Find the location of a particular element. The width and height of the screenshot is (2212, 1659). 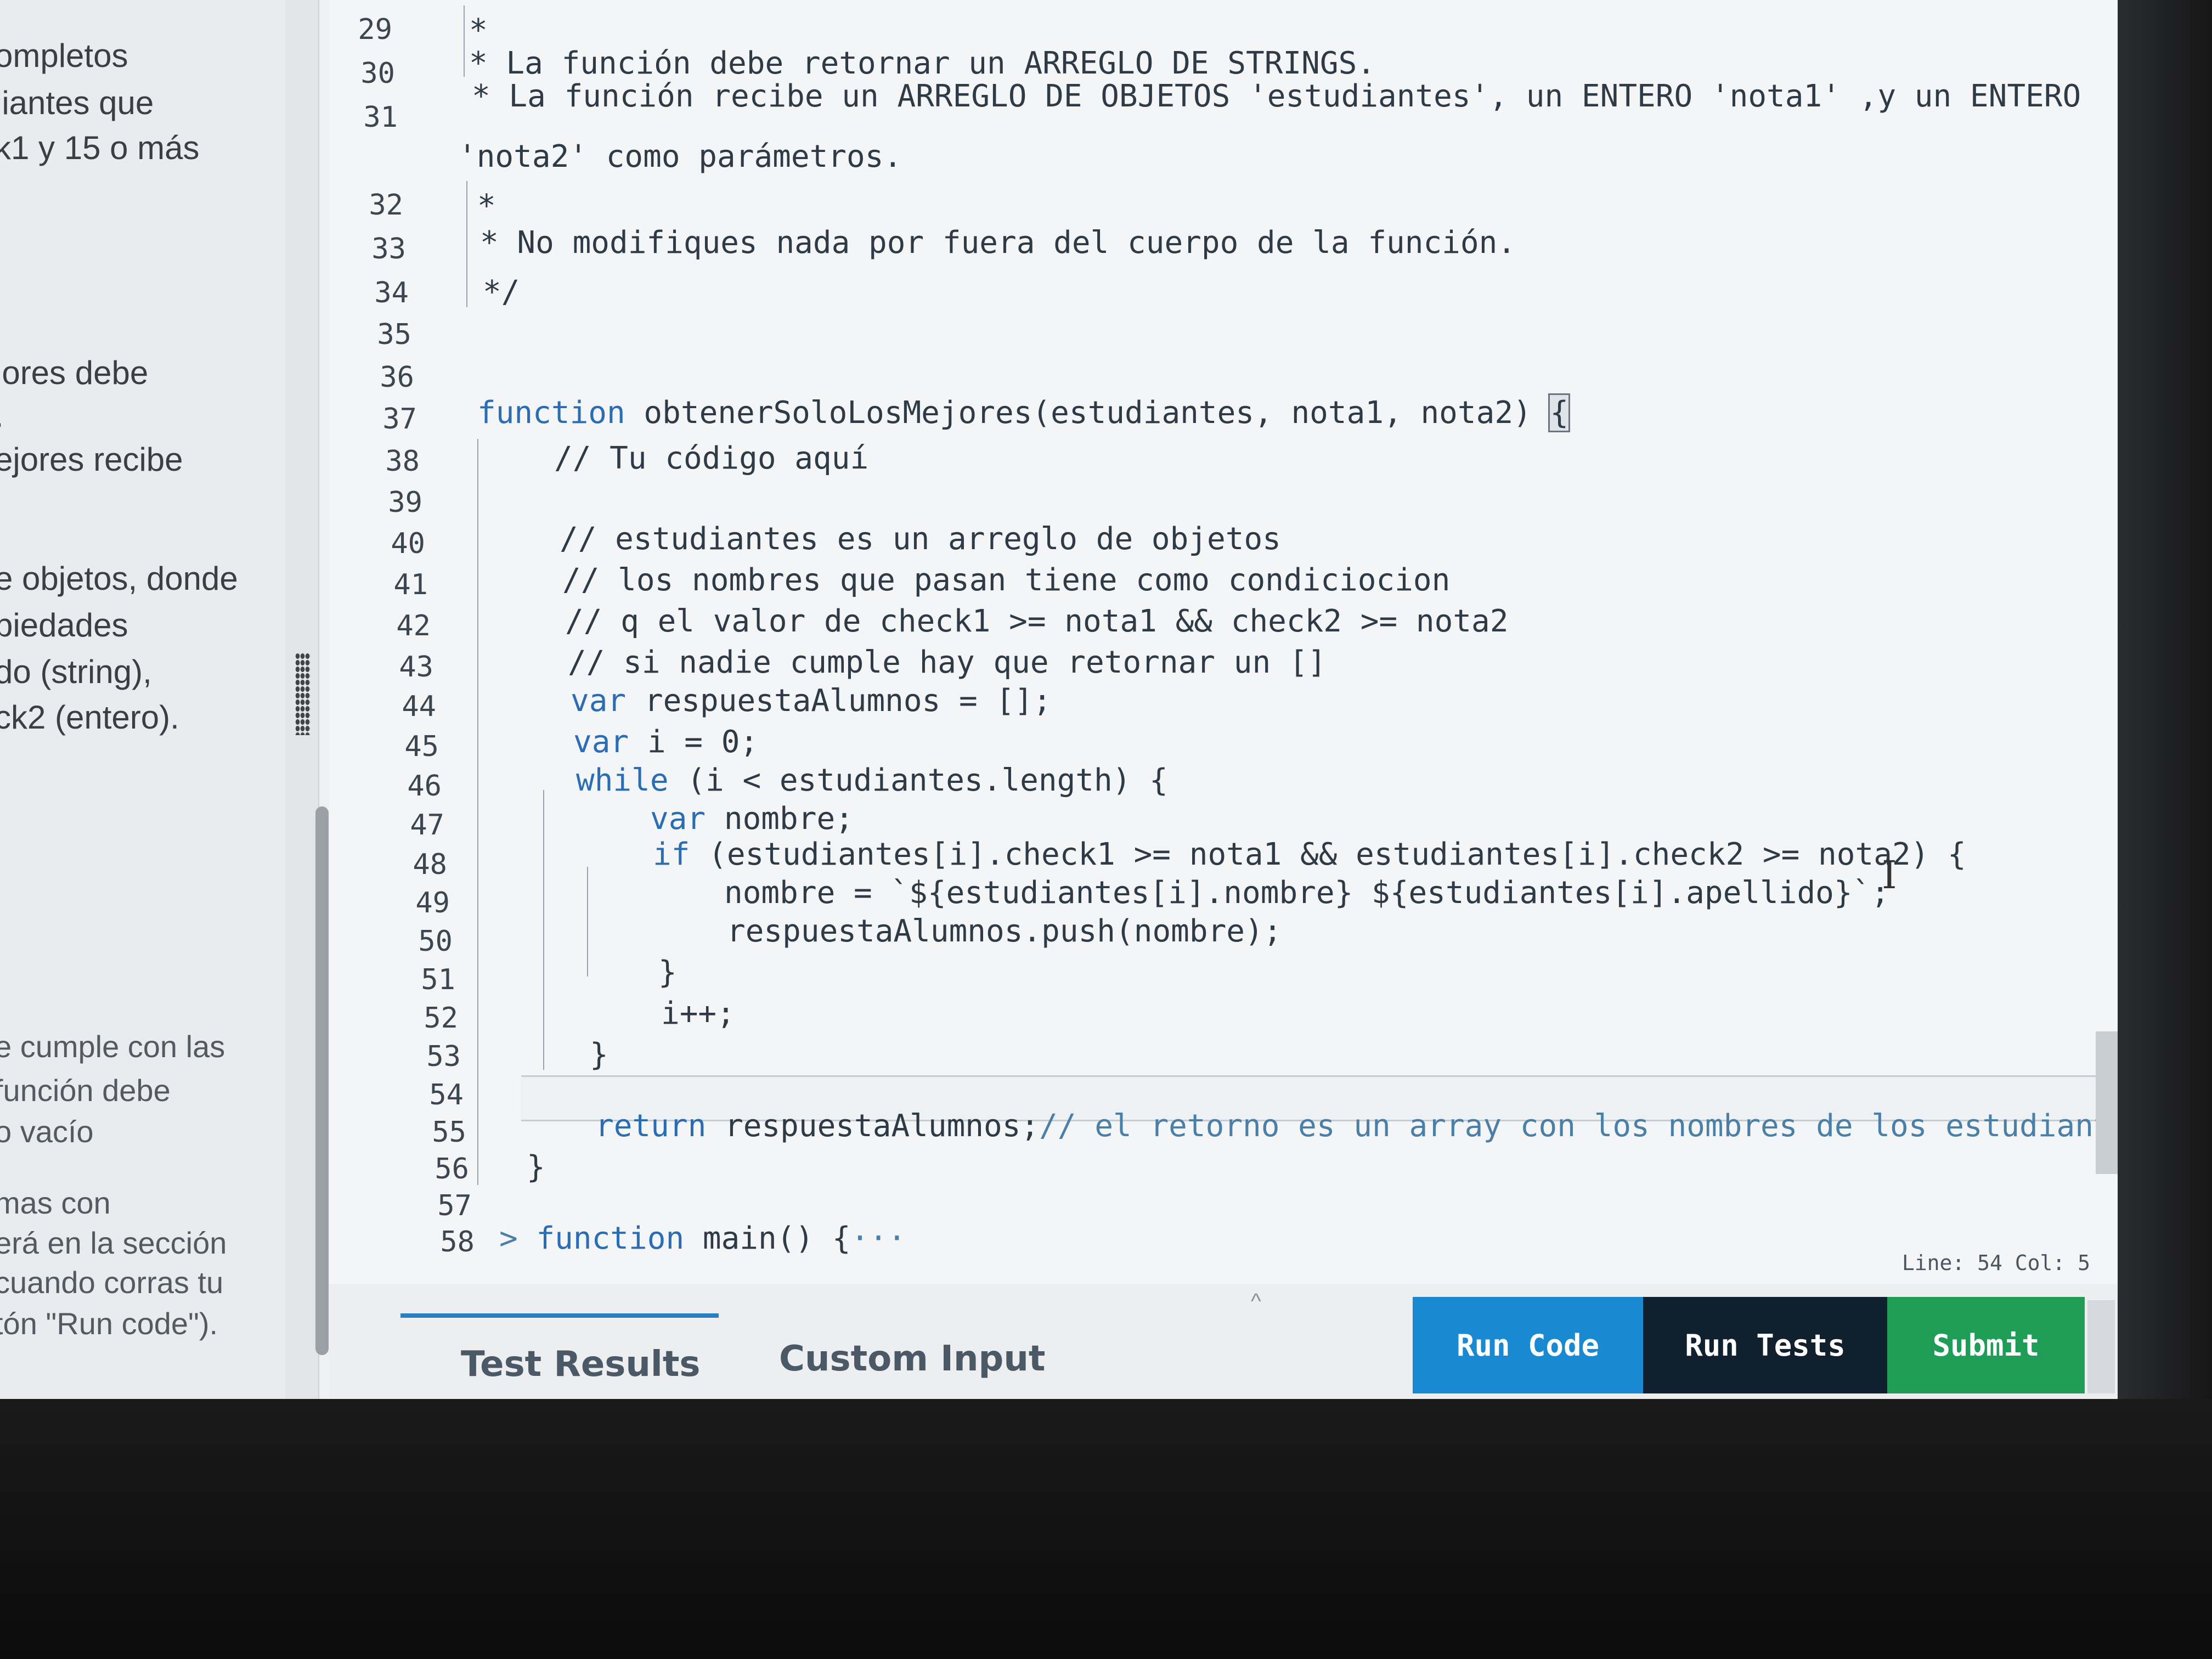

code-line-53: } is located at coordinates (599, 1055).